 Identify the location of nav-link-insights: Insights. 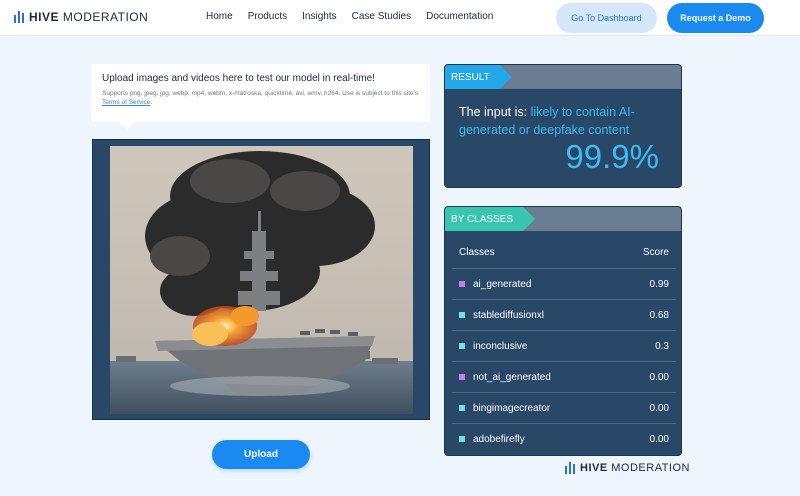
(319, 16).